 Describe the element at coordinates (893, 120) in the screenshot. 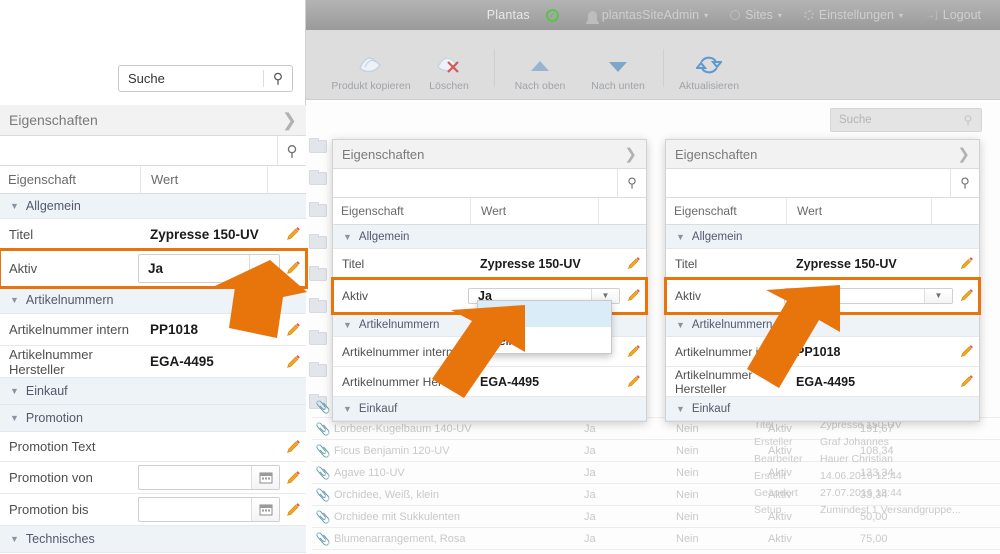

I see `background-search-input: Suche` at that location.